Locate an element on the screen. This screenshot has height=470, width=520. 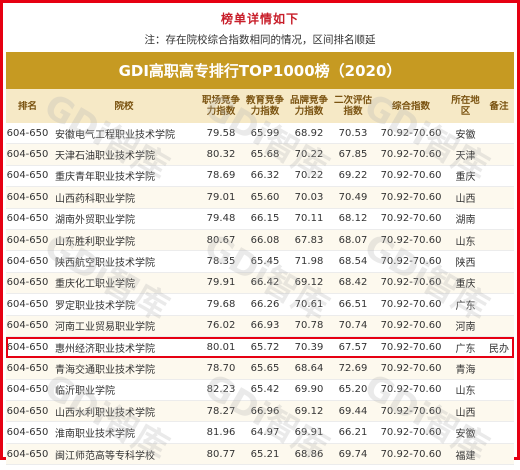
education-index-cell: 65.42 is located at coordinates (265, 390).